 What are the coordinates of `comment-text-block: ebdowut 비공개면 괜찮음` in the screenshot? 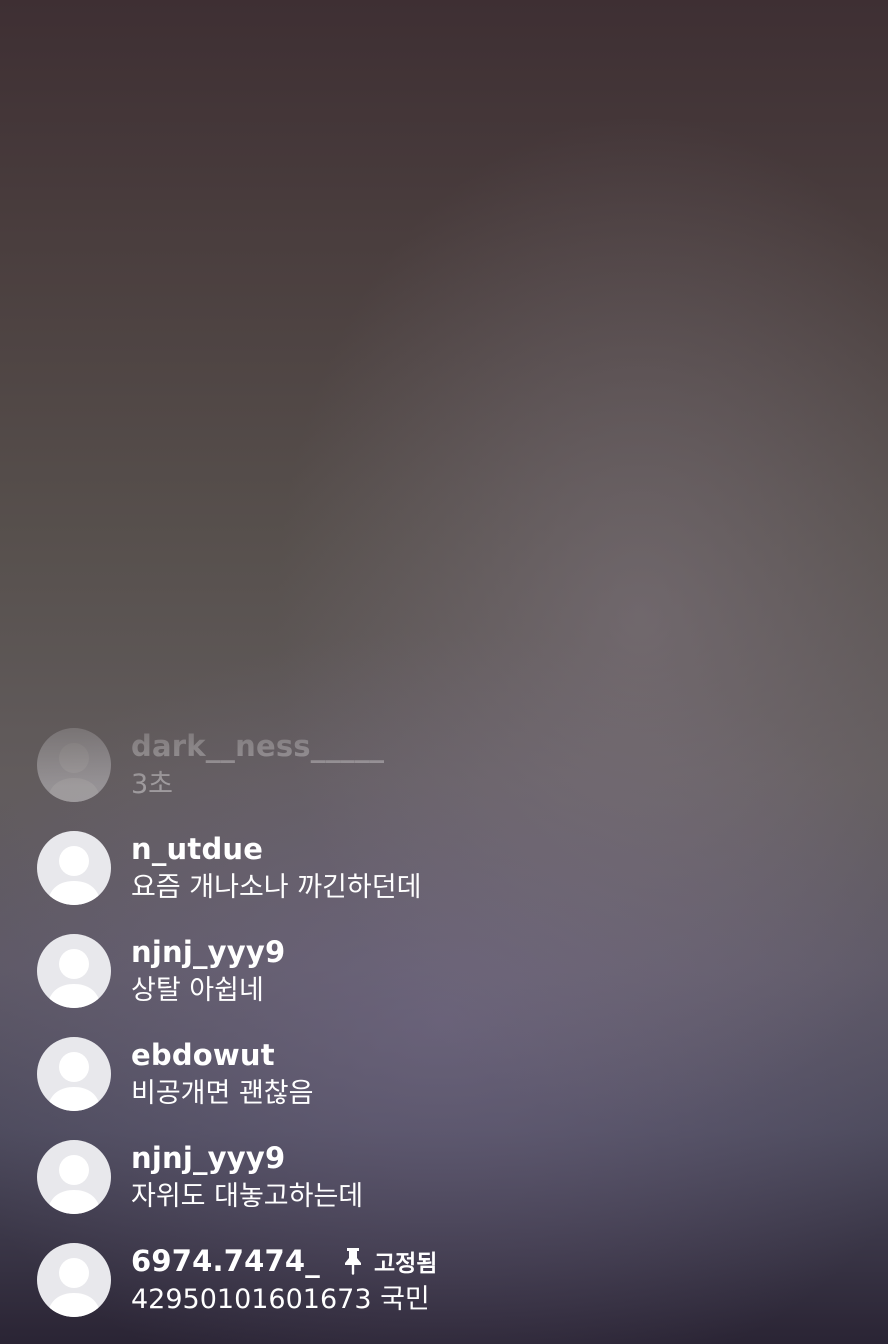 It's located at (499, 1074).